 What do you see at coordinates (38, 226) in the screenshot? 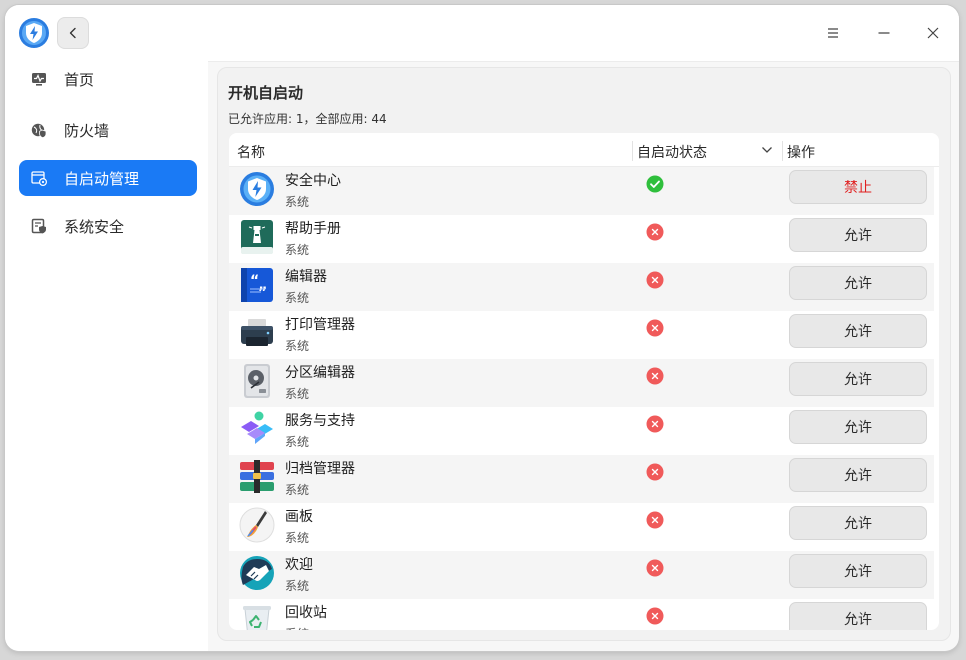
I see `doc-shield-icon` at bounding box center [38, 226].